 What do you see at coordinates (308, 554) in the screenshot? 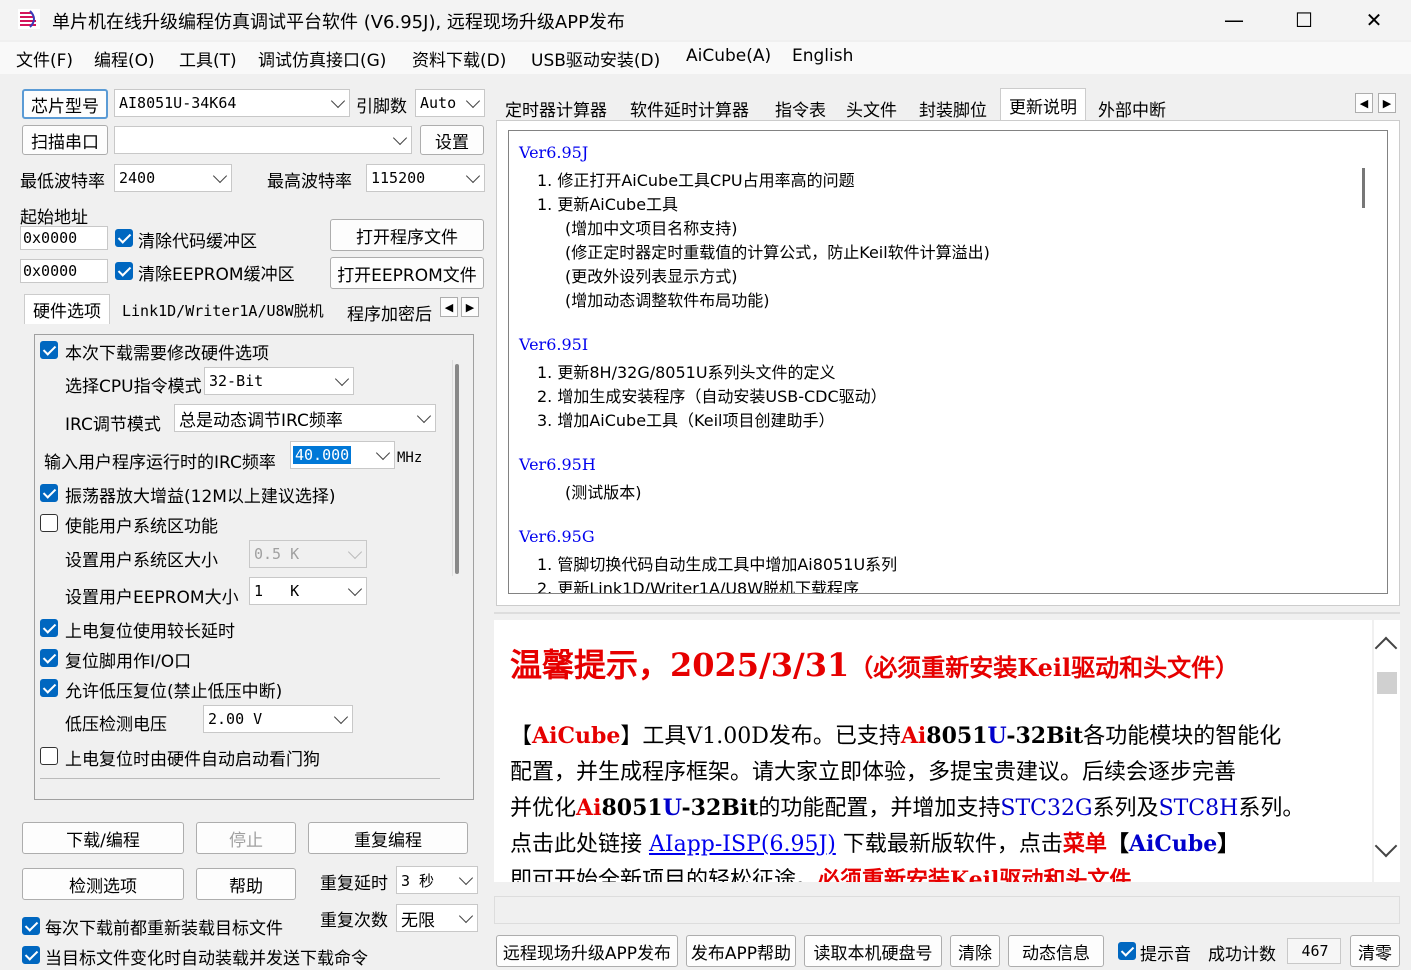
I see `user-sys-size-select: 0.5 K` at bounding box center [308, 554].